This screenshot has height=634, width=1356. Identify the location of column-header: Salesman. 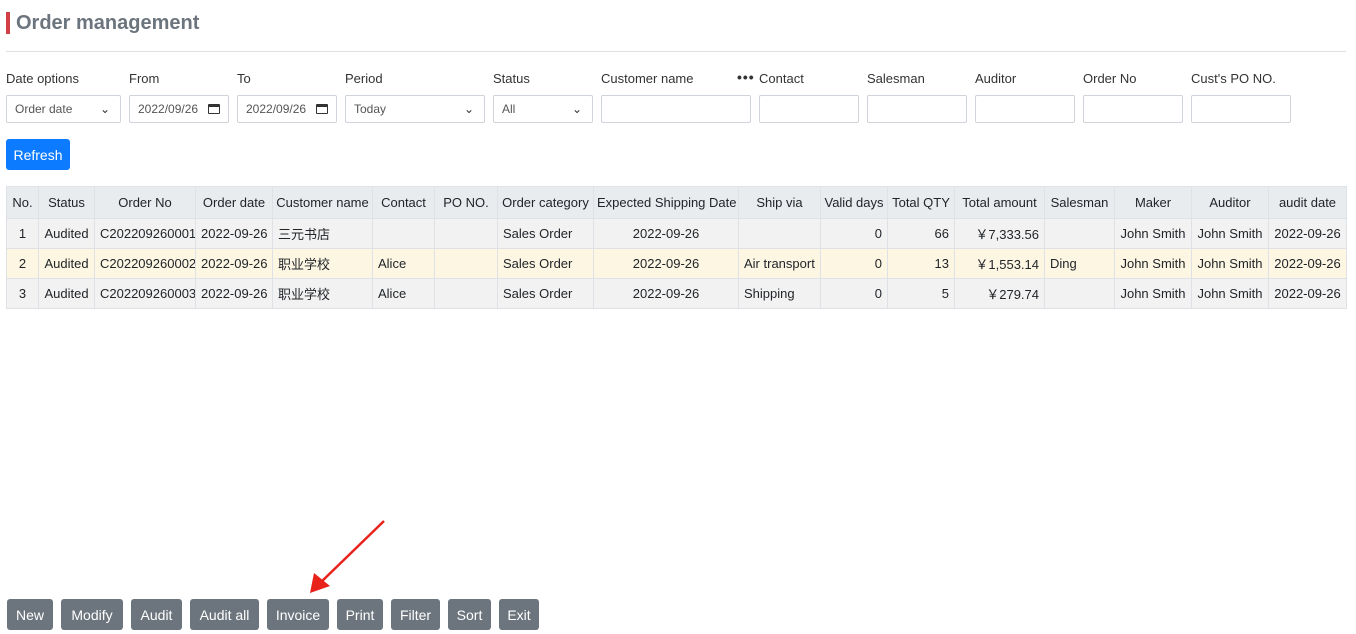
(1079, 202).